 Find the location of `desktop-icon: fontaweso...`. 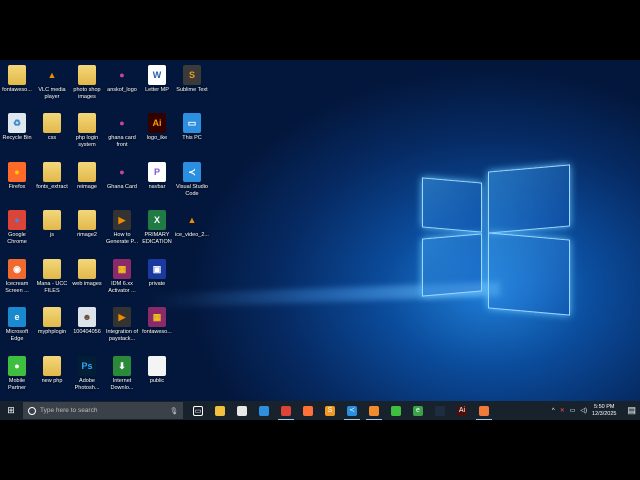

desktop-icon: fontaweso... is located at coordinates (17, 79).